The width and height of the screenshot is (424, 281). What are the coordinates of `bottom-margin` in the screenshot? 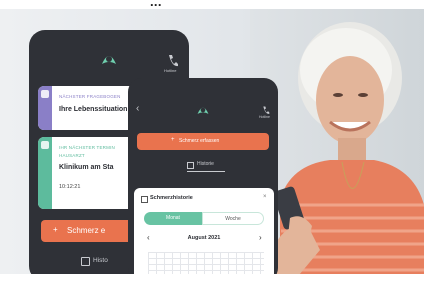 It's located at (212, 277).